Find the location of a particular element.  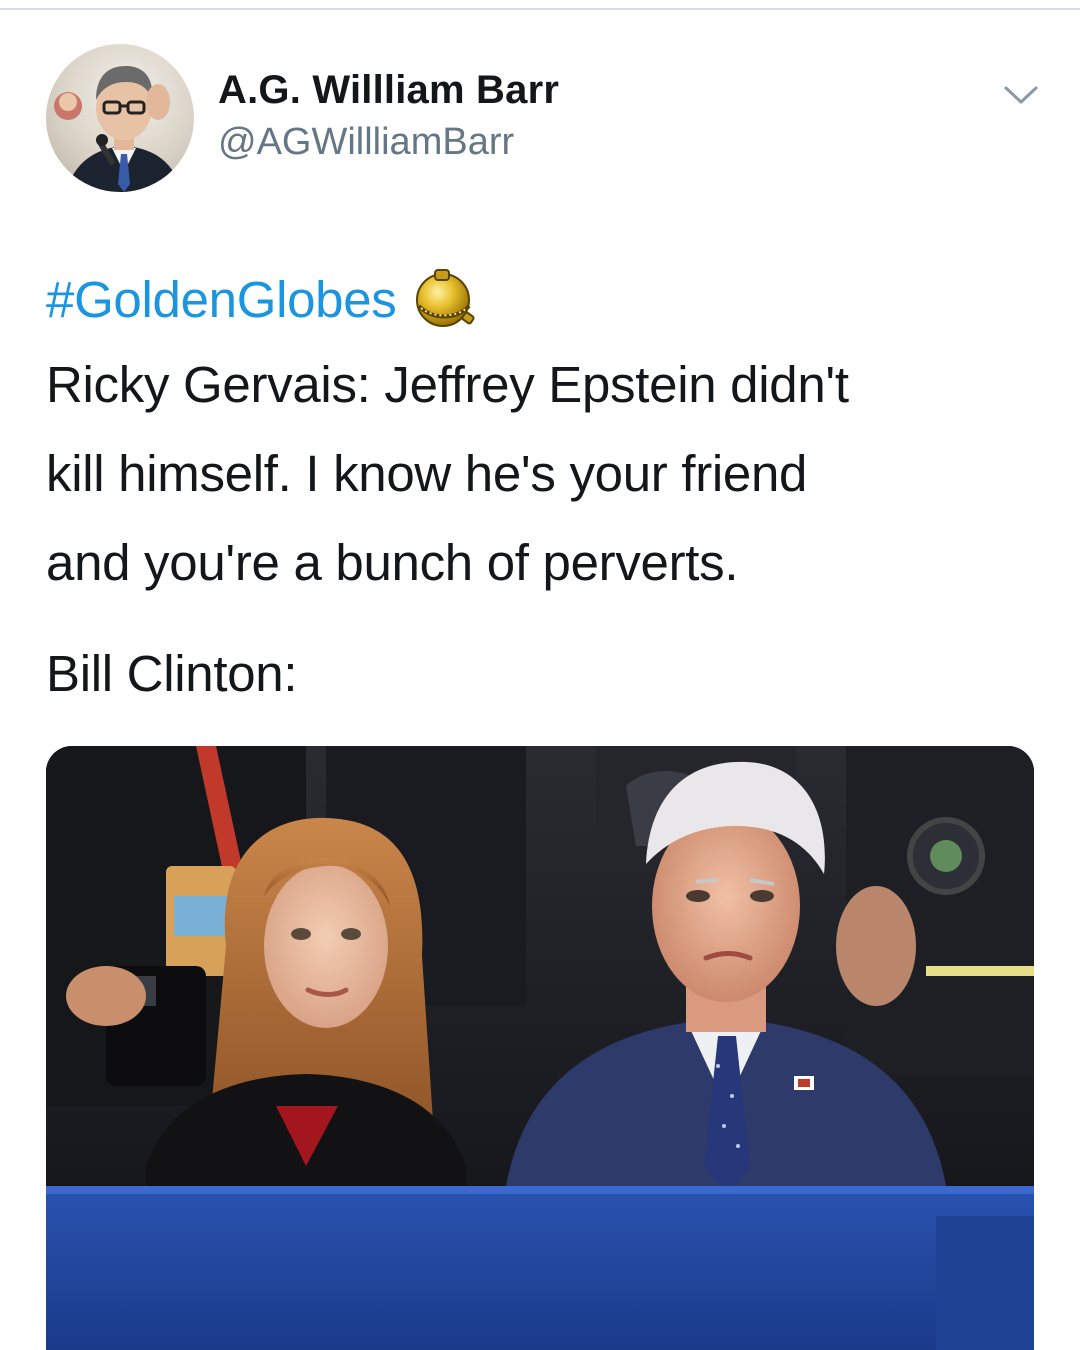

tweet-line-1: Ricky Gervais: Jeffrey Epstein didn't is located at coordinates (447, 384).